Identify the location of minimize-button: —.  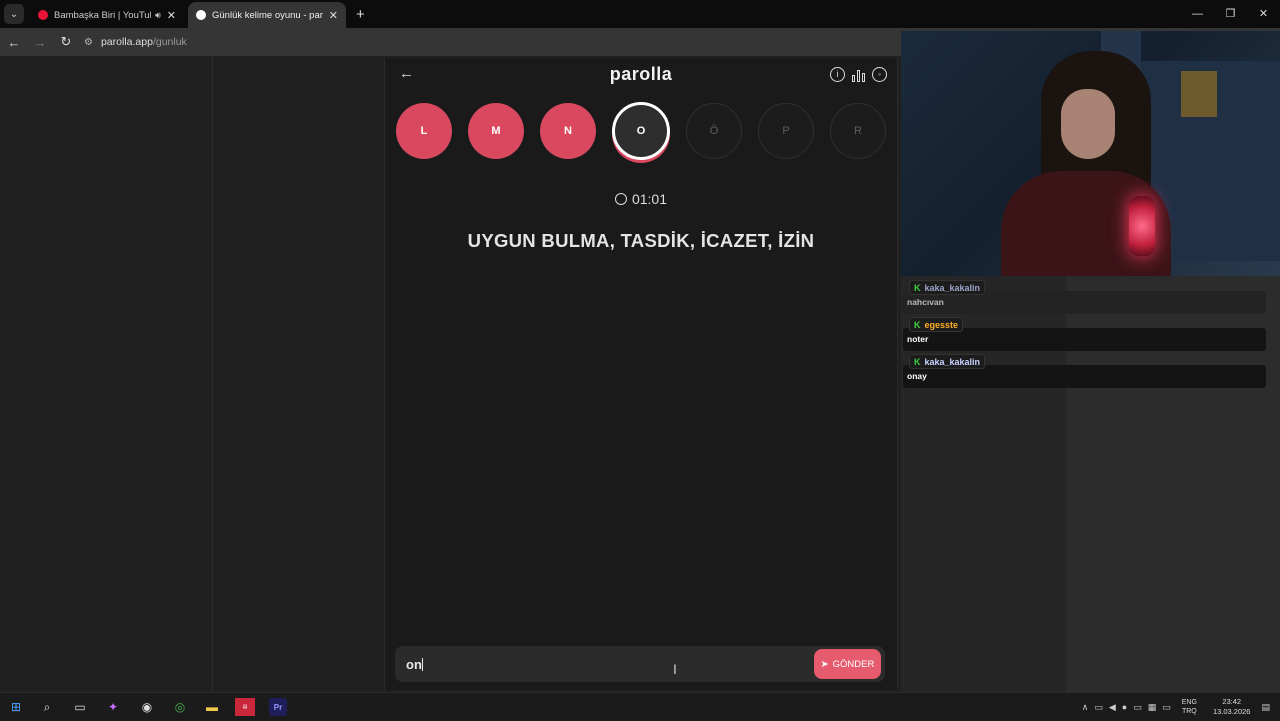
(1197, 14).